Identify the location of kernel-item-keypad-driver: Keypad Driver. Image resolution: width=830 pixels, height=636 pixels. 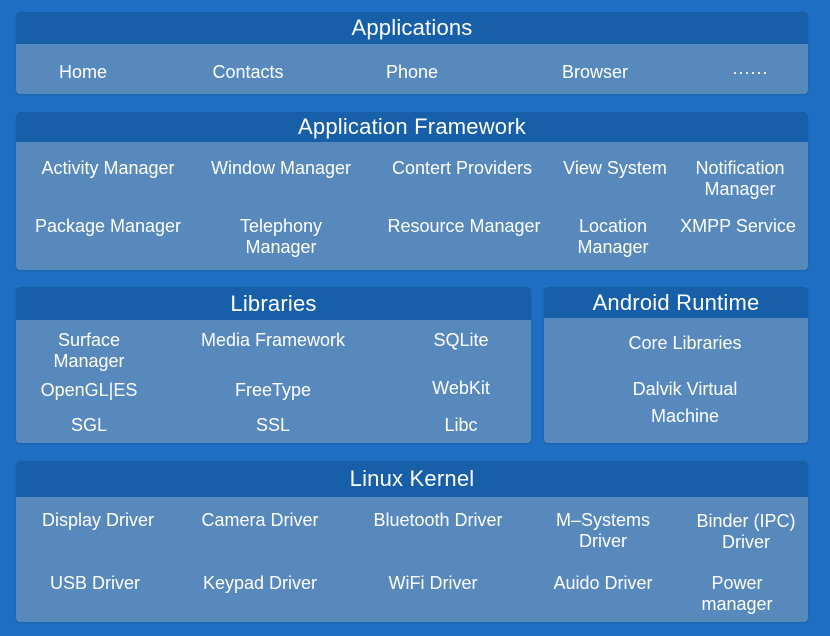
(260, 583).